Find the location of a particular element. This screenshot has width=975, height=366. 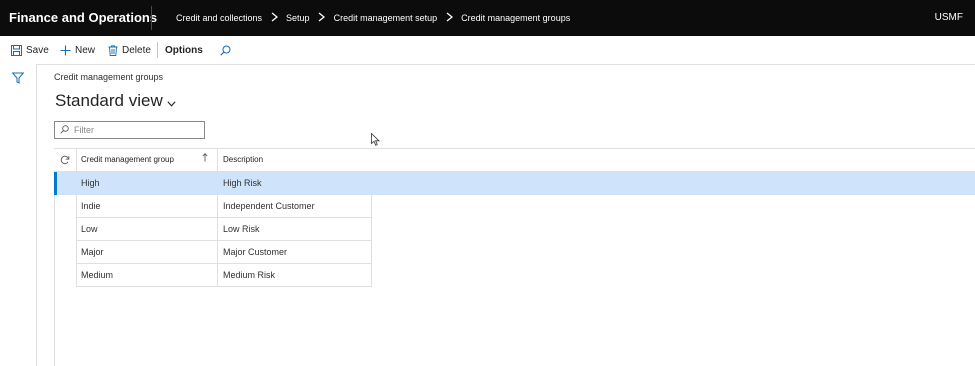

filter-input is located at coordinates (134, 130).